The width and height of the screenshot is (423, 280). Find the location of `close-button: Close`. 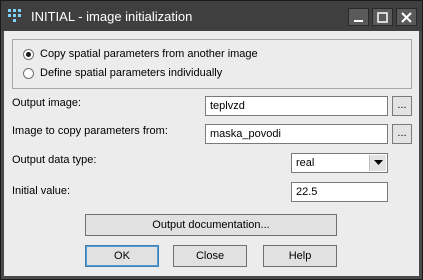

close-button: Close is located at coordinates (210, 256).